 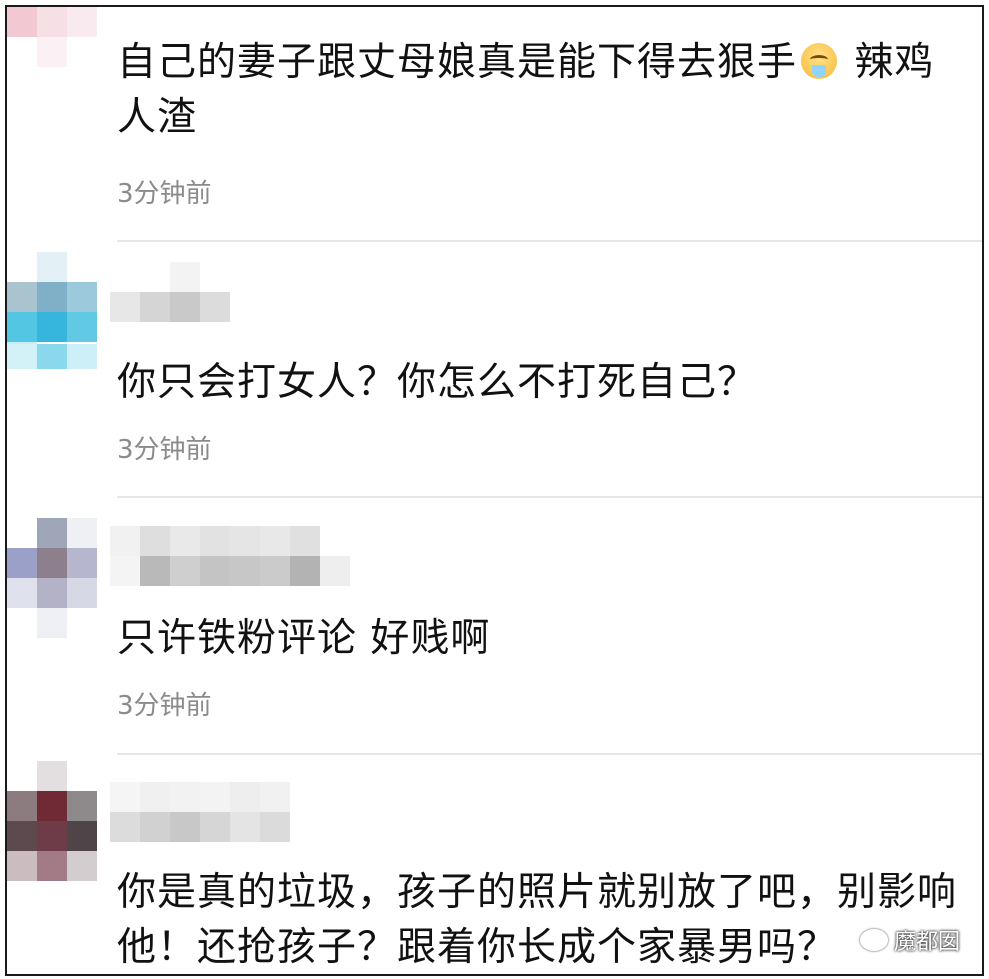 What do you see at coordinates (437, 382) in the screenshot?
I see `comment-text: 你只会打女人？你怎么不打死自己？` at bounding box center [437, 382].